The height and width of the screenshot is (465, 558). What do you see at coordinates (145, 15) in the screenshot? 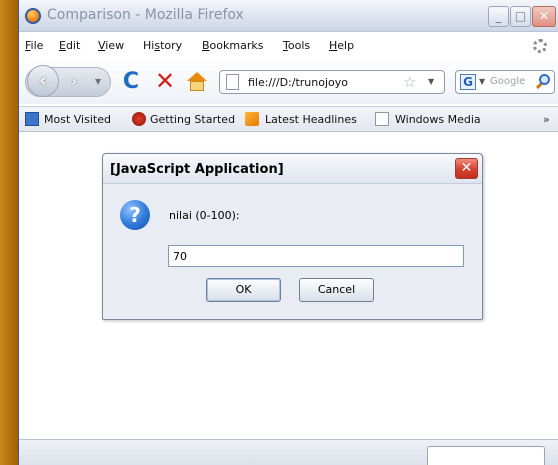
I see `window-title: Comparison - Mozilla Firefox` at bounding box center [145, 15].